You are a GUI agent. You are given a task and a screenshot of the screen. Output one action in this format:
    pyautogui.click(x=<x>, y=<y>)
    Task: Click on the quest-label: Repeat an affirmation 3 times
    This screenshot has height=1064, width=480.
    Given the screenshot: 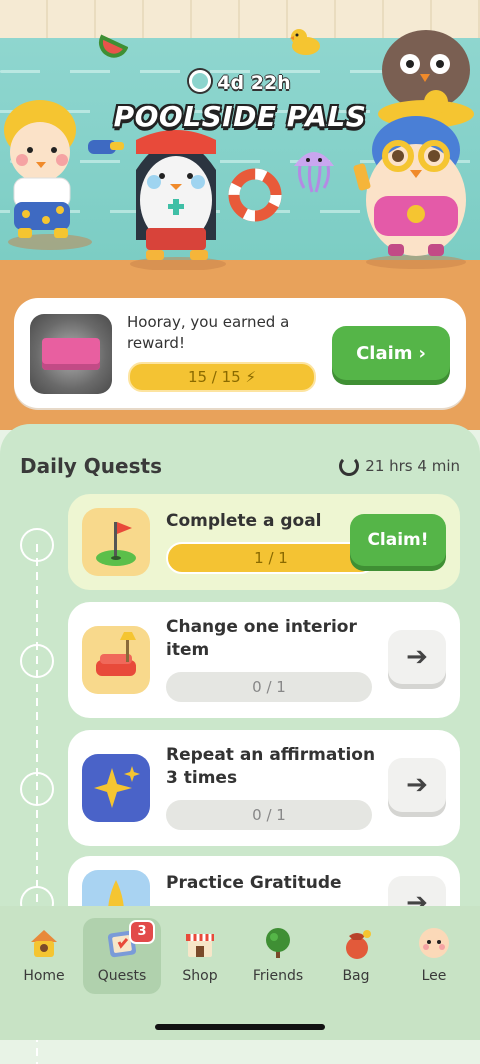 What is the action you would take?
    pyautogui.click(x=271, y=766)
    